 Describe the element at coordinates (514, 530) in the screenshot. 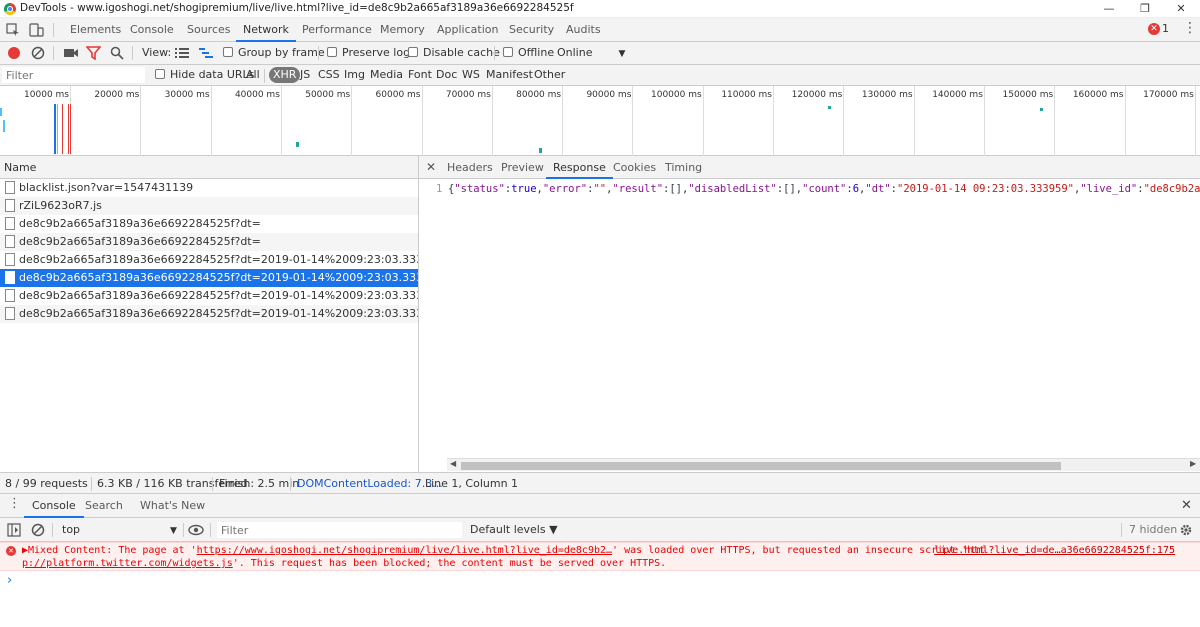

I see `log-levels-select: Default levels ▼` at that location.